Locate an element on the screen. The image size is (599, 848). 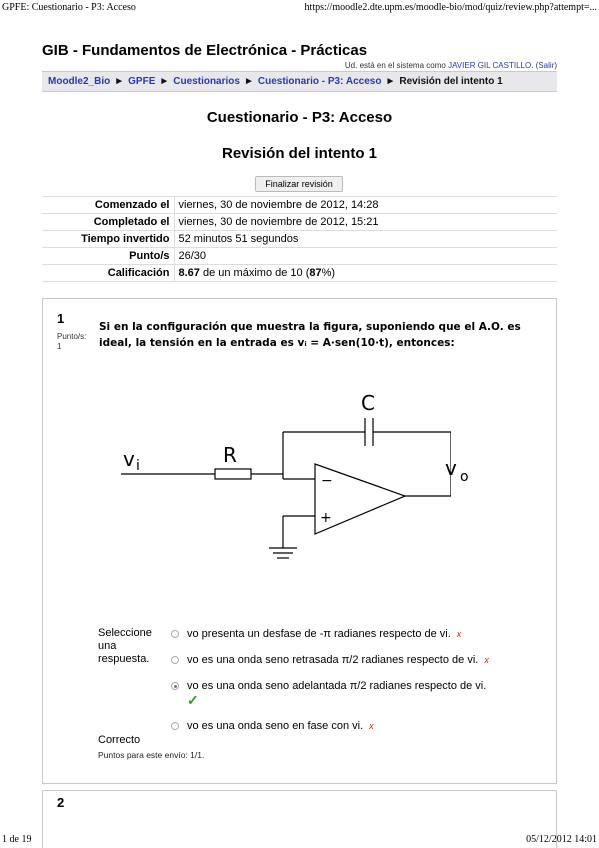
summary-value: viernes, 30 de noviembre de 2012, 14:28 is located at coordinates (365, 205).